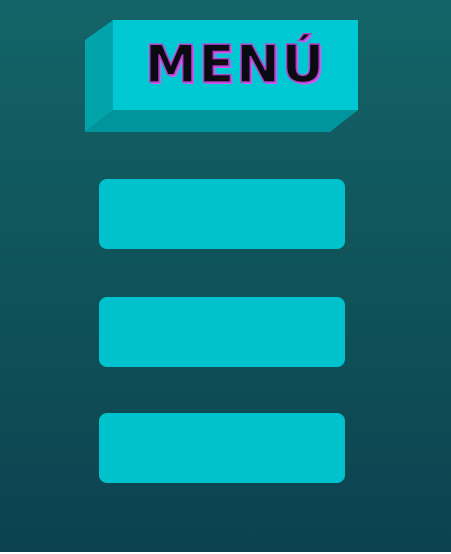  I want to click on title-block: MENÚ, so click(222, 77).